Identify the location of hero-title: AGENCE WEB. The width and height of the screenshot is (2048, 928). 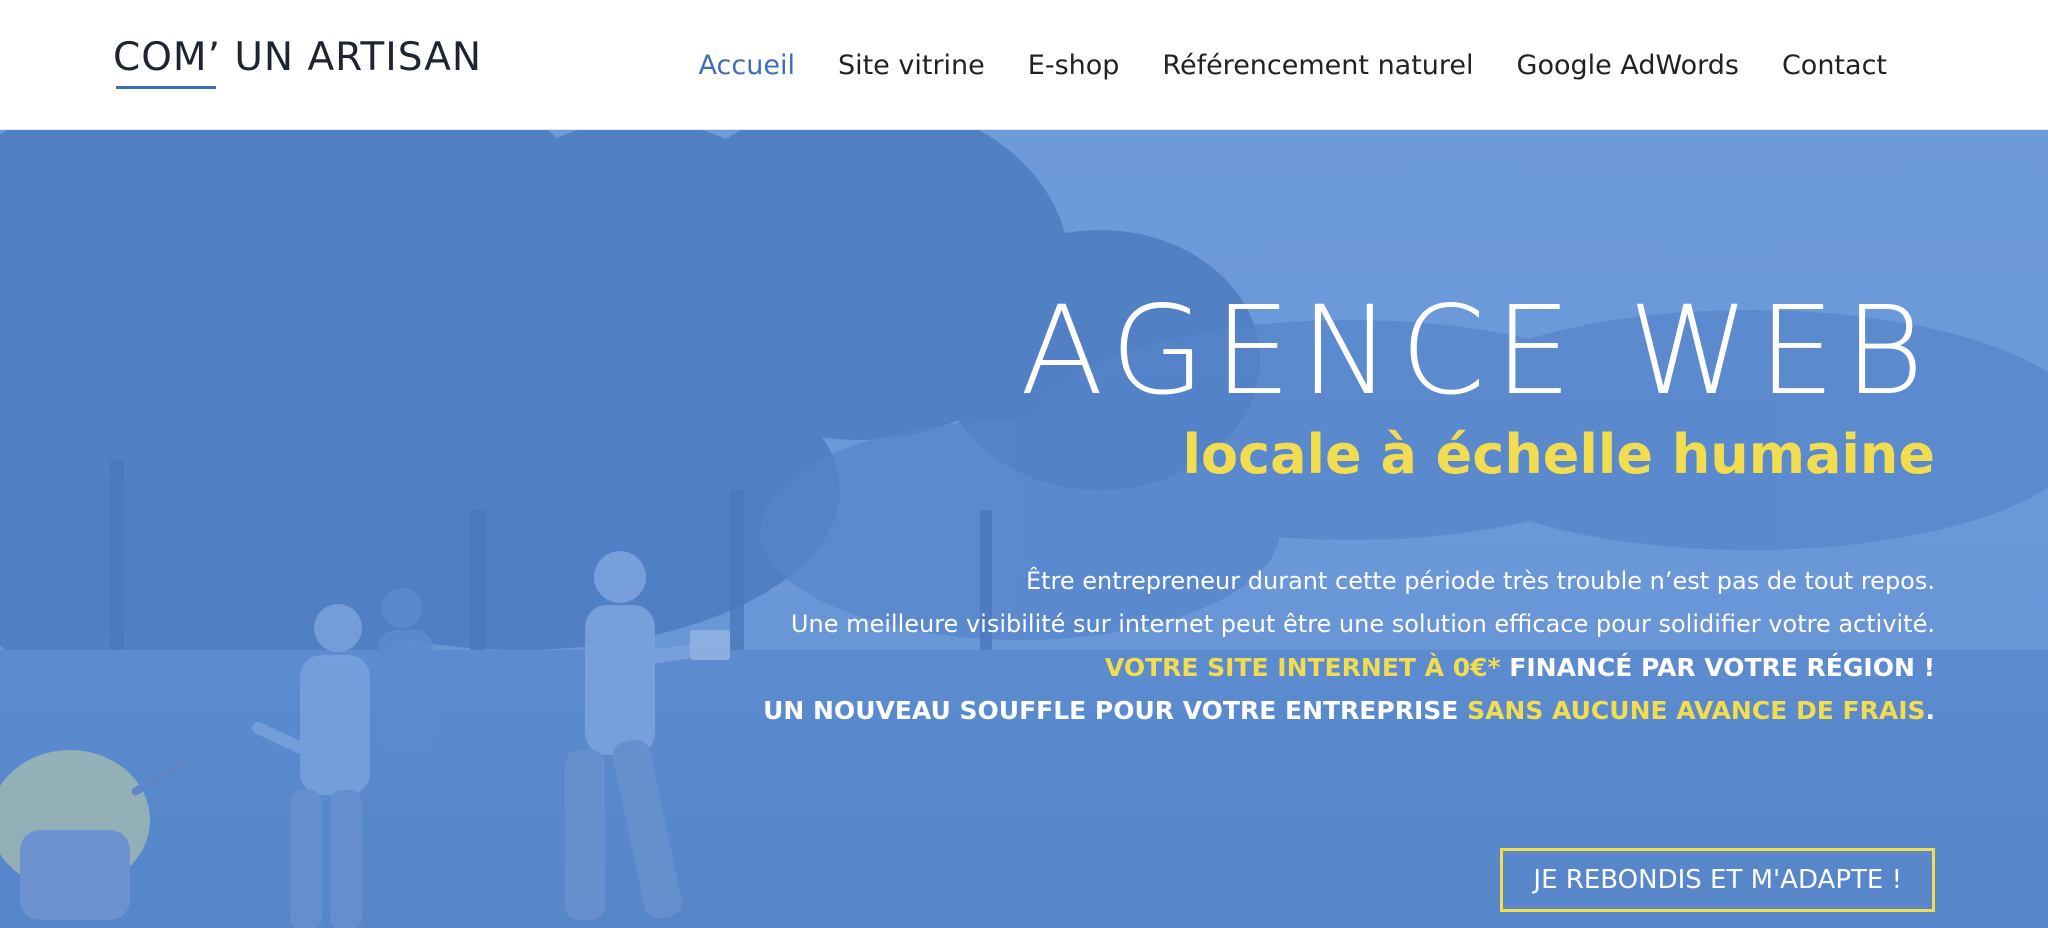
(1476, 351).